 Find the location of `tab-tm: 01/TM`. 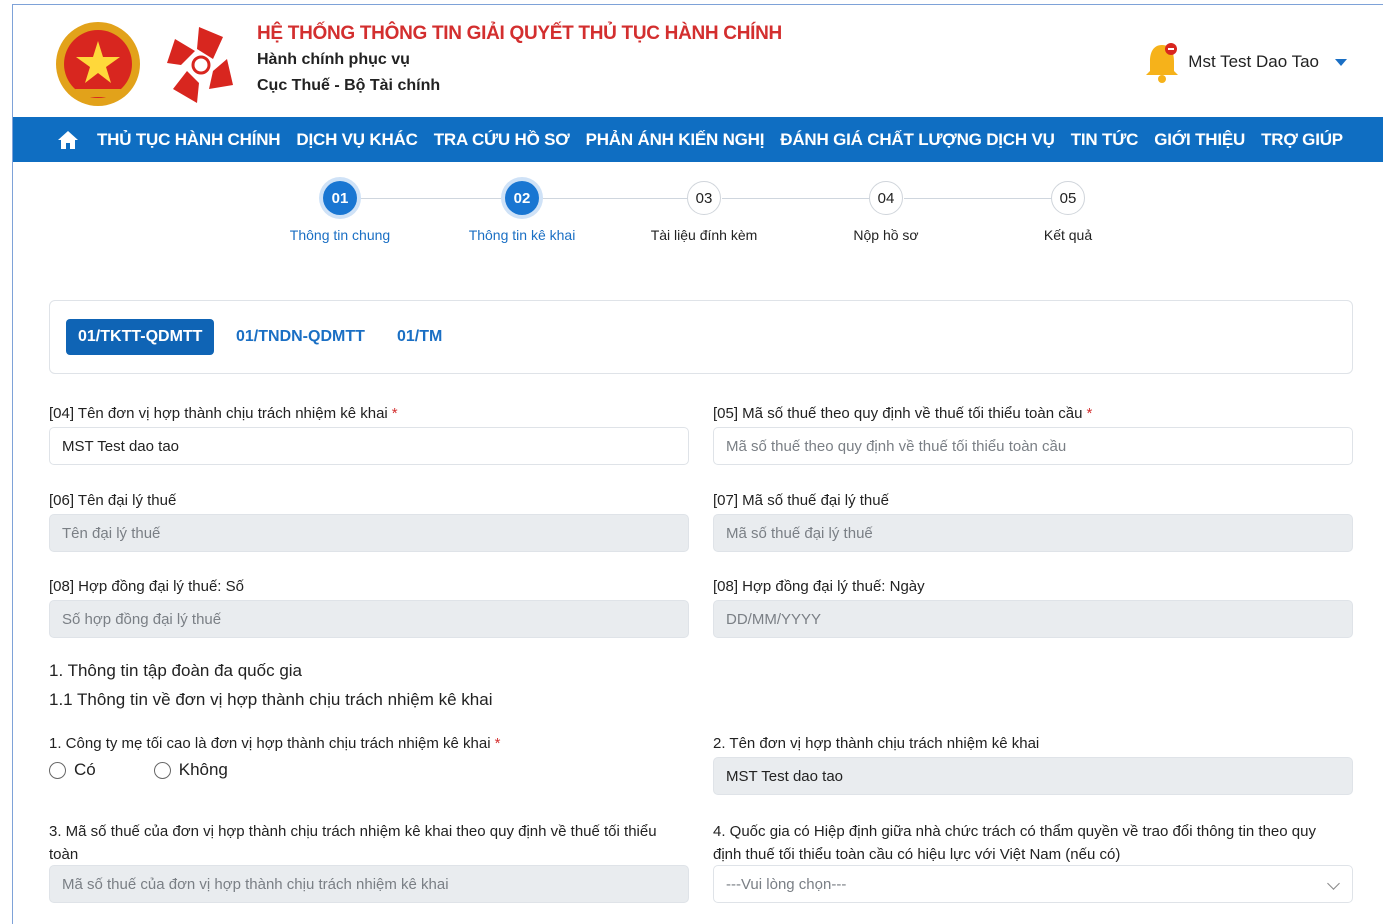

tab-tm: 01/TM is located at coordinates (419, 337).